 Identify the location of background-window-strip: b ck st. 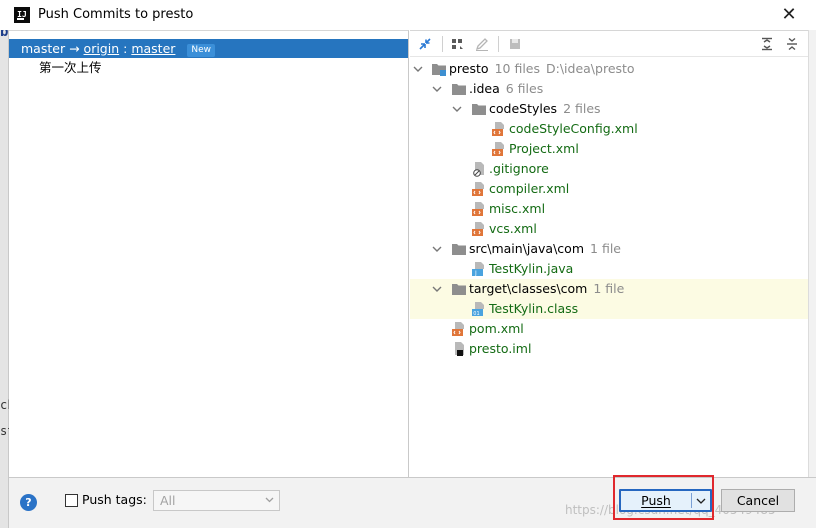
(7, 264).